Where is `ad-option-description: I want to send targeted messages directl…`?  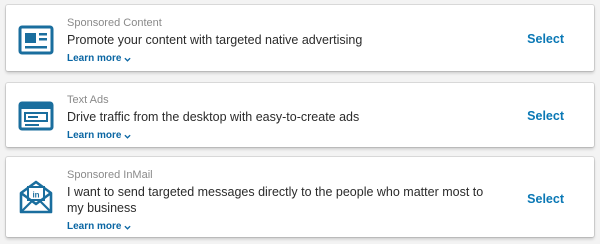 ad-option-description: I want to send targeted messages directl… is located at coordinates (275, 200).